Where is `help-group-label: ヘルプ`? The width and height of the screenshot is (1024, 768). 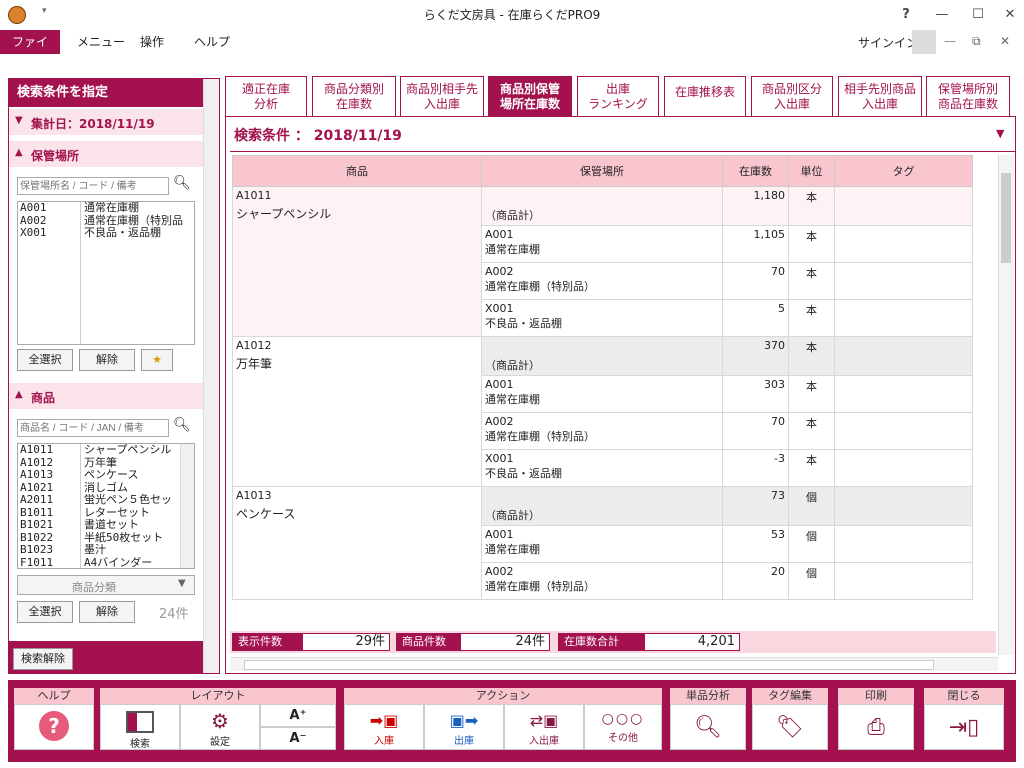 help-group-label: ヘルプ is located at coordinates (54, 696).